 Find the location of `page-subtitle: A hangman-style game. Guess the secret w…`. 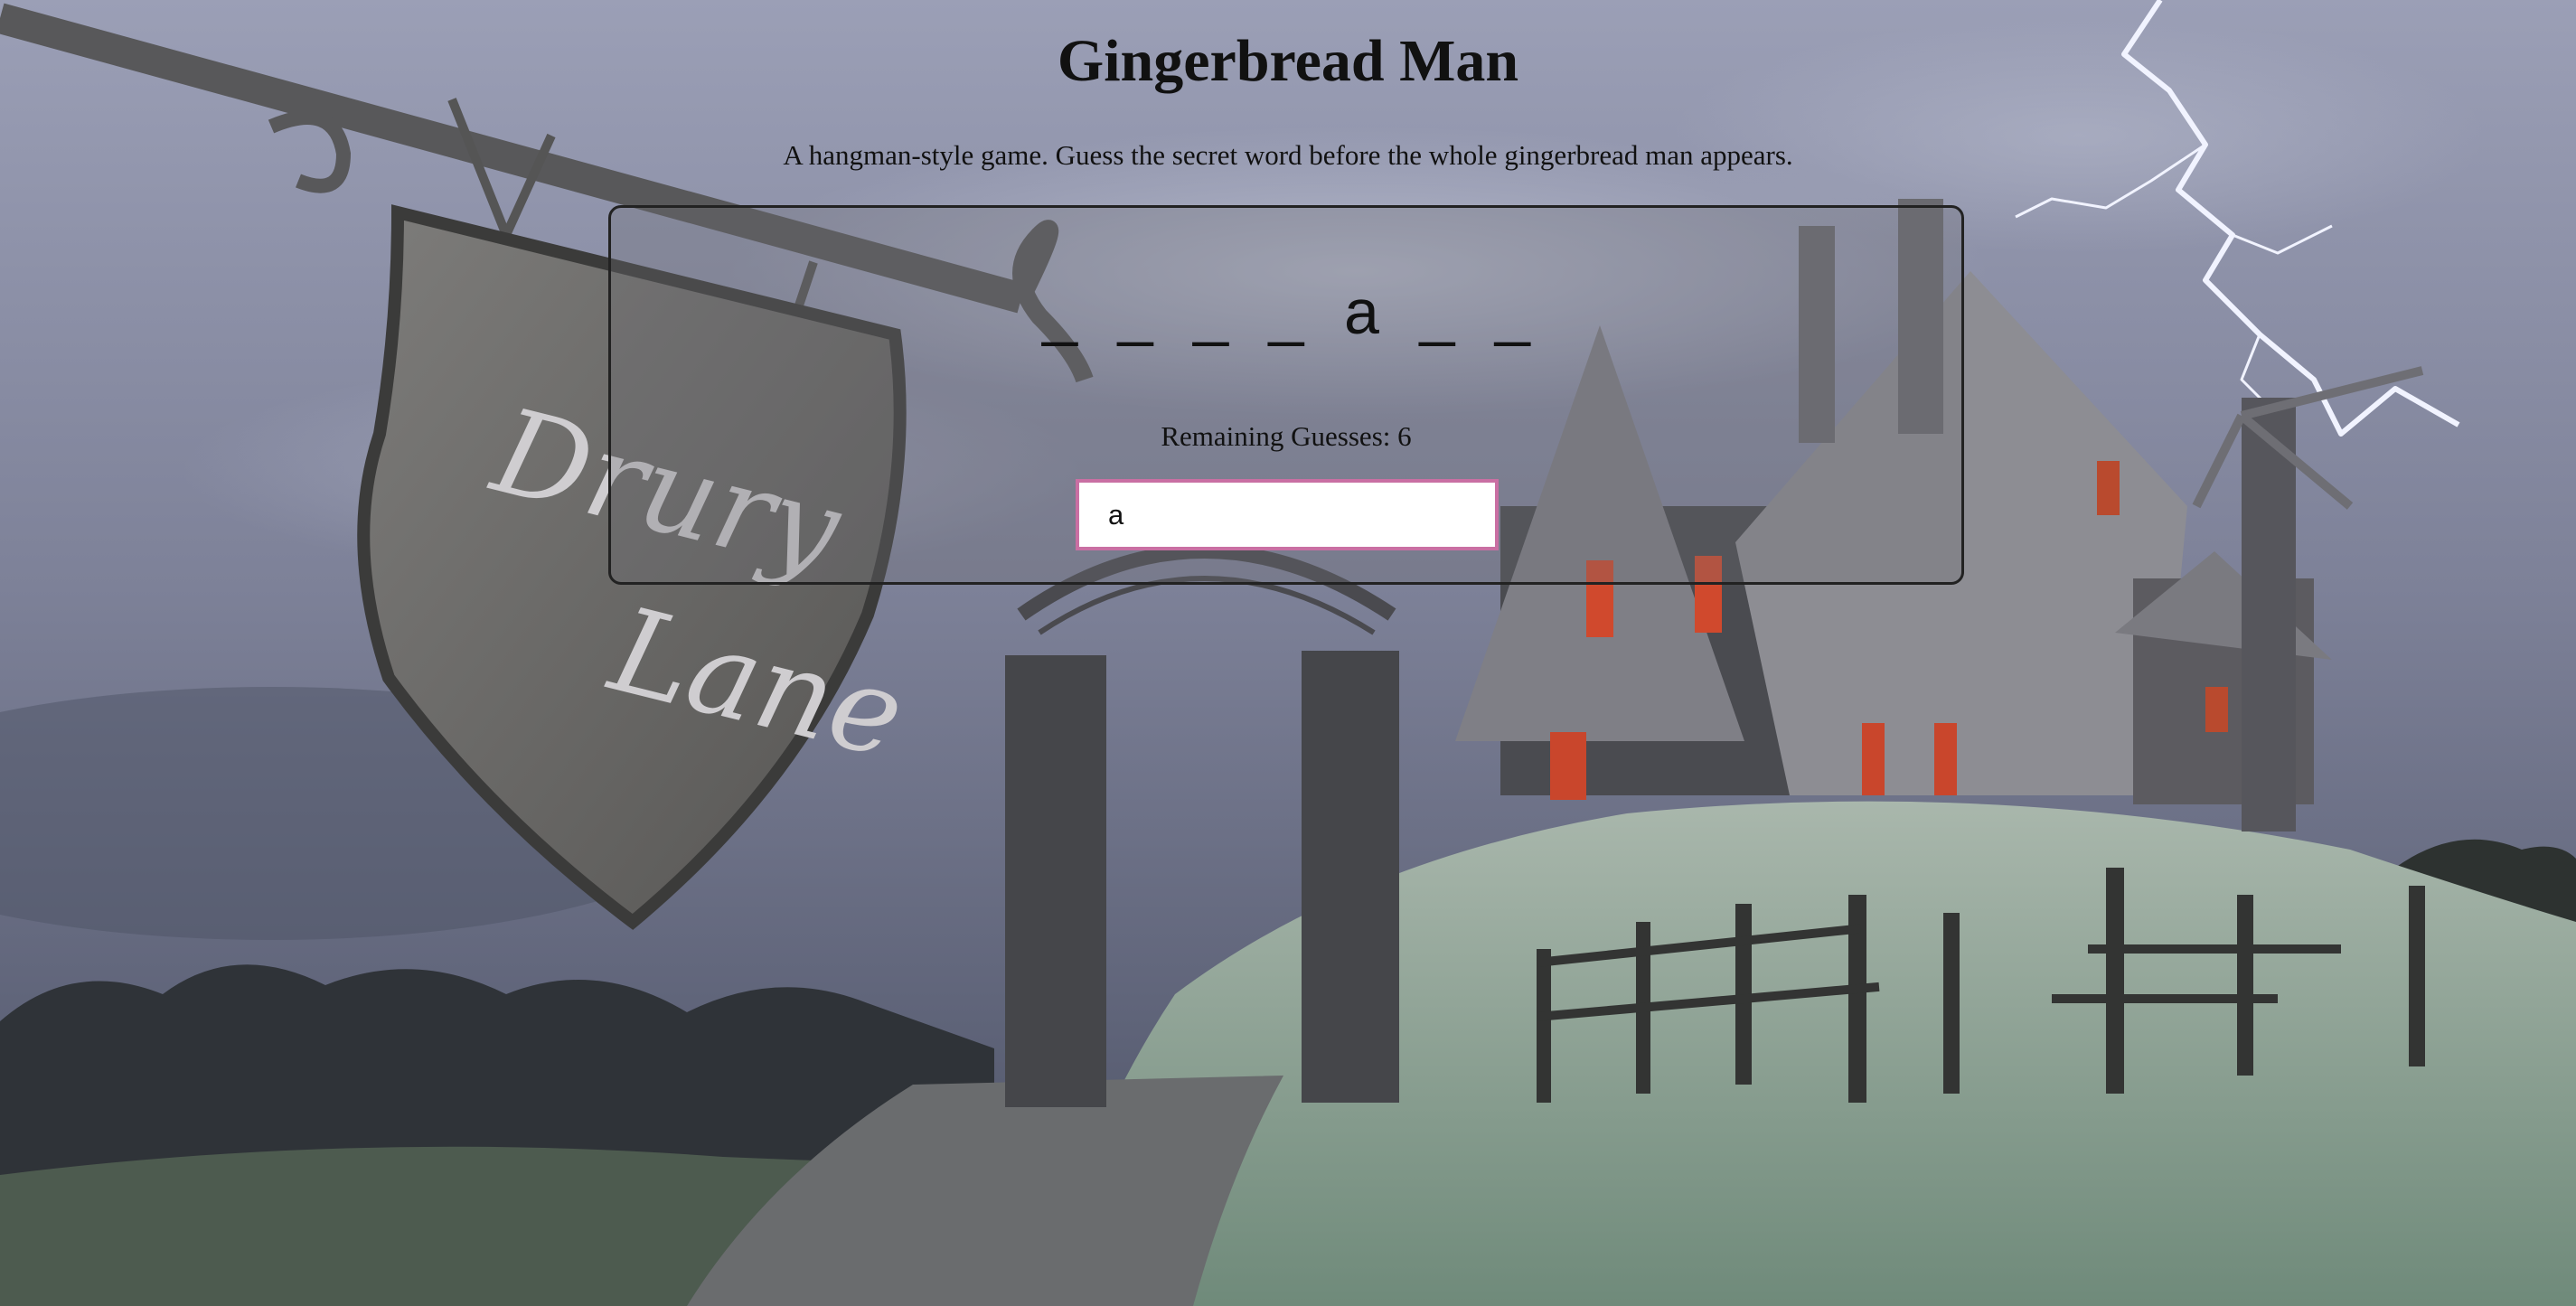

page-subtitle: A hangman-style game. Guess the secret w… is located at coordinates (1288, 155).